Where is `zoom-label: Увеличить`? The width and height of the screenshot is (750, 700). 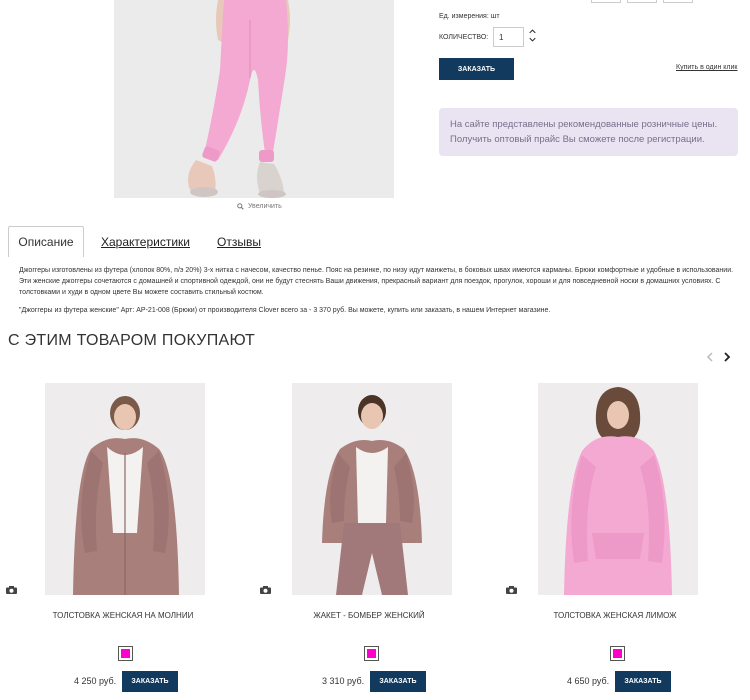
zoom-label: Увеличить is located at coordinates (265, 206).